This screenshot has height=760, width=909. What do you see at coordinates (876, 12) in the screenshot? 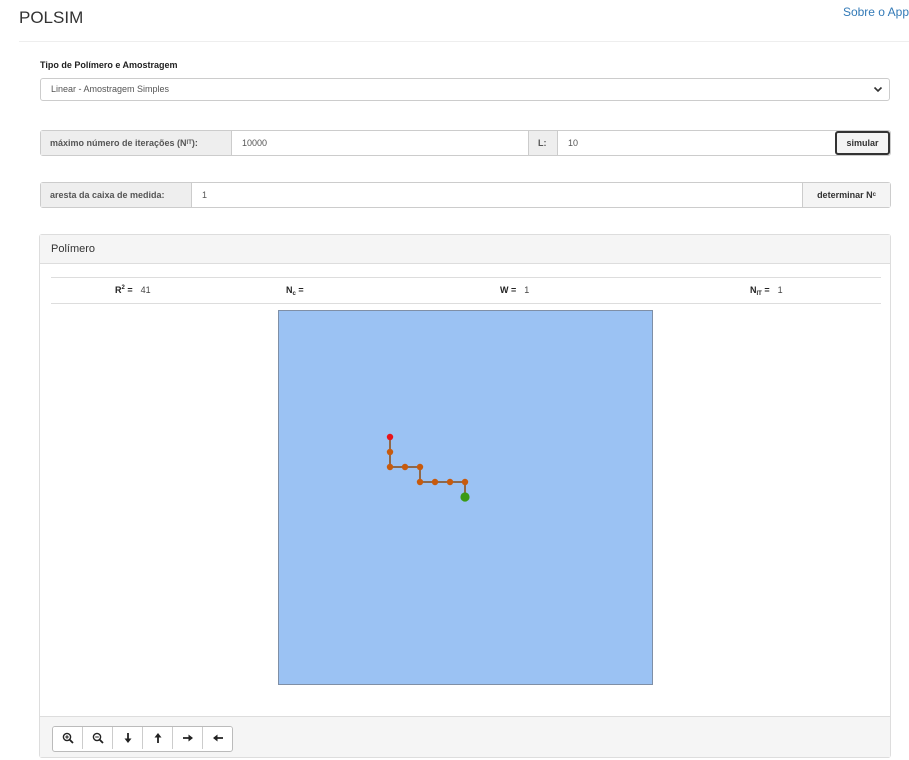
I see `about-link: Sobre o App` at bounding box center [876, 12].